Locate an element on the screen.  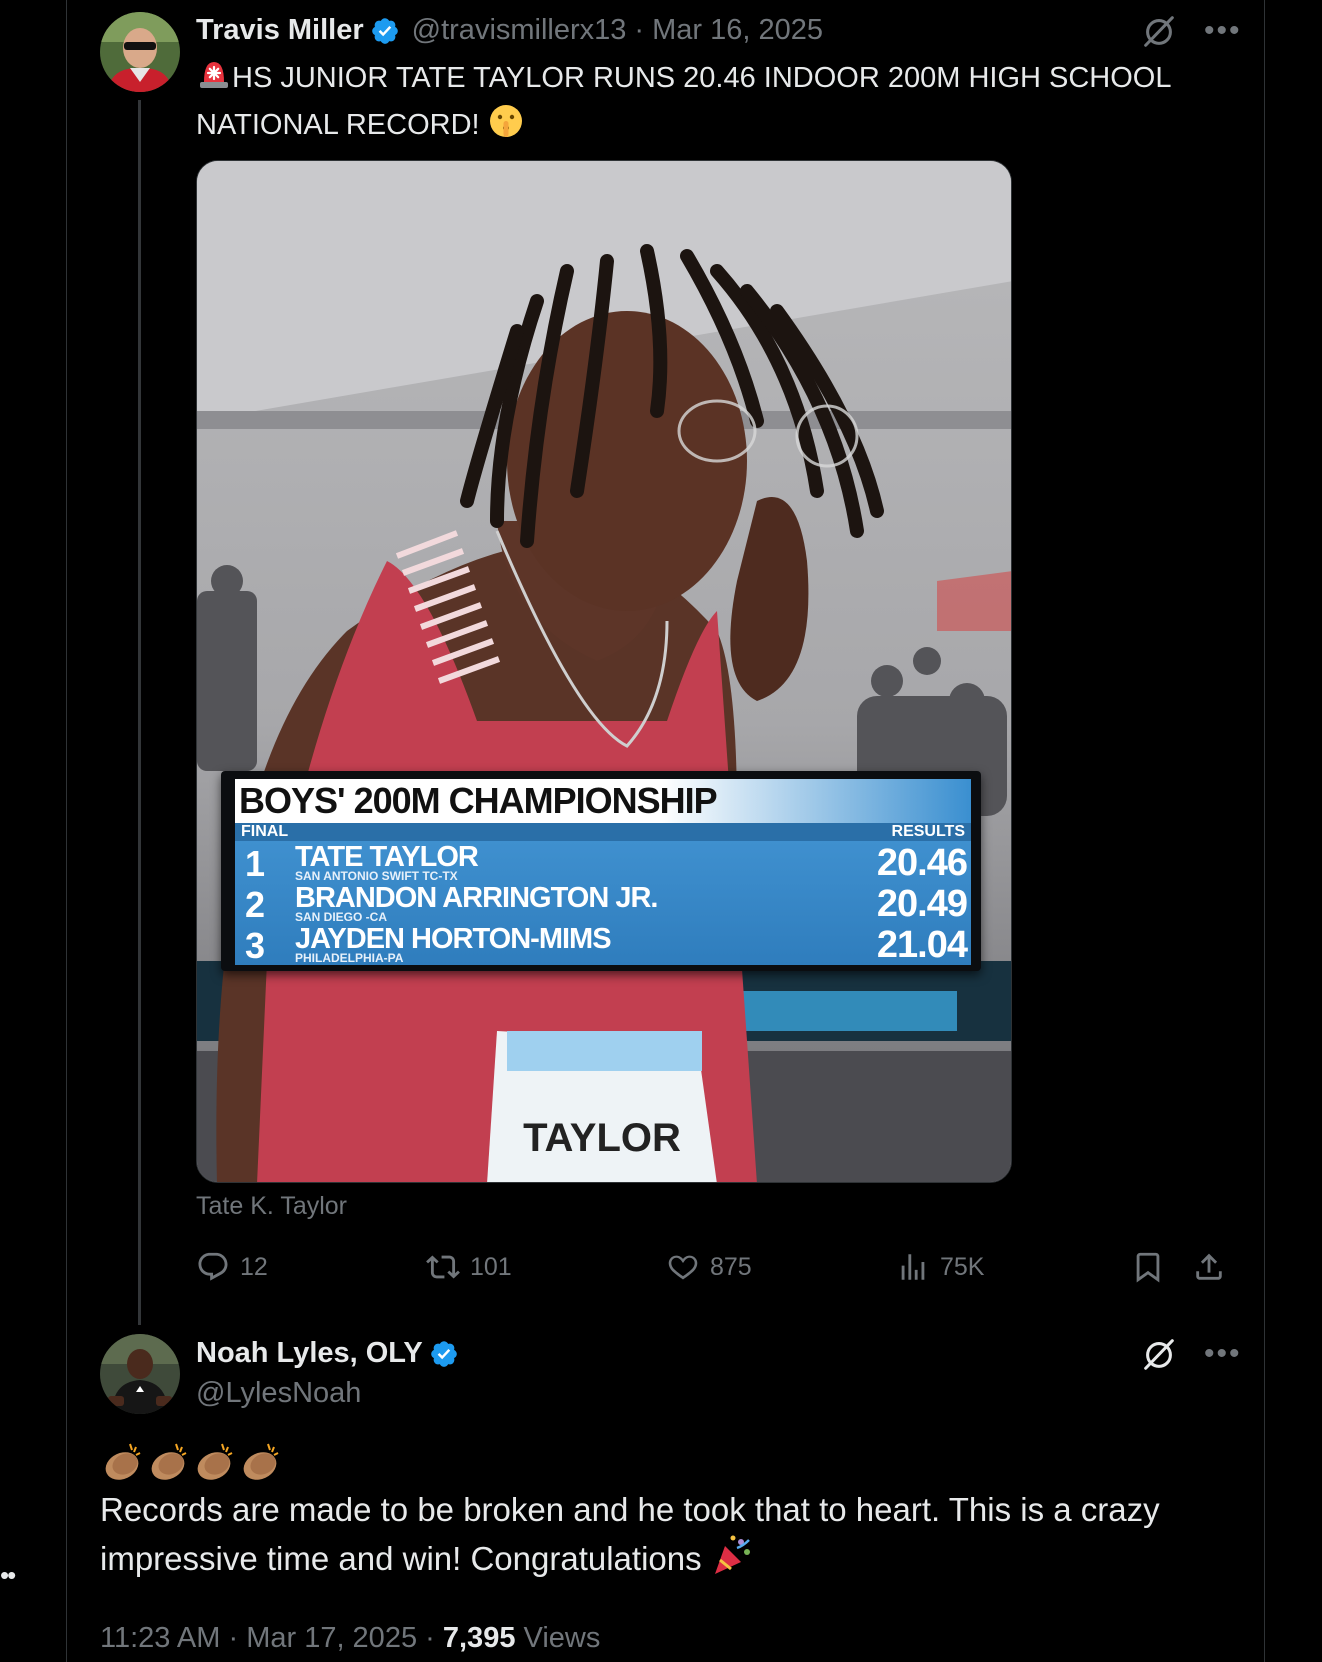
bookmark-icon is located at coordinates (1148, 1267).